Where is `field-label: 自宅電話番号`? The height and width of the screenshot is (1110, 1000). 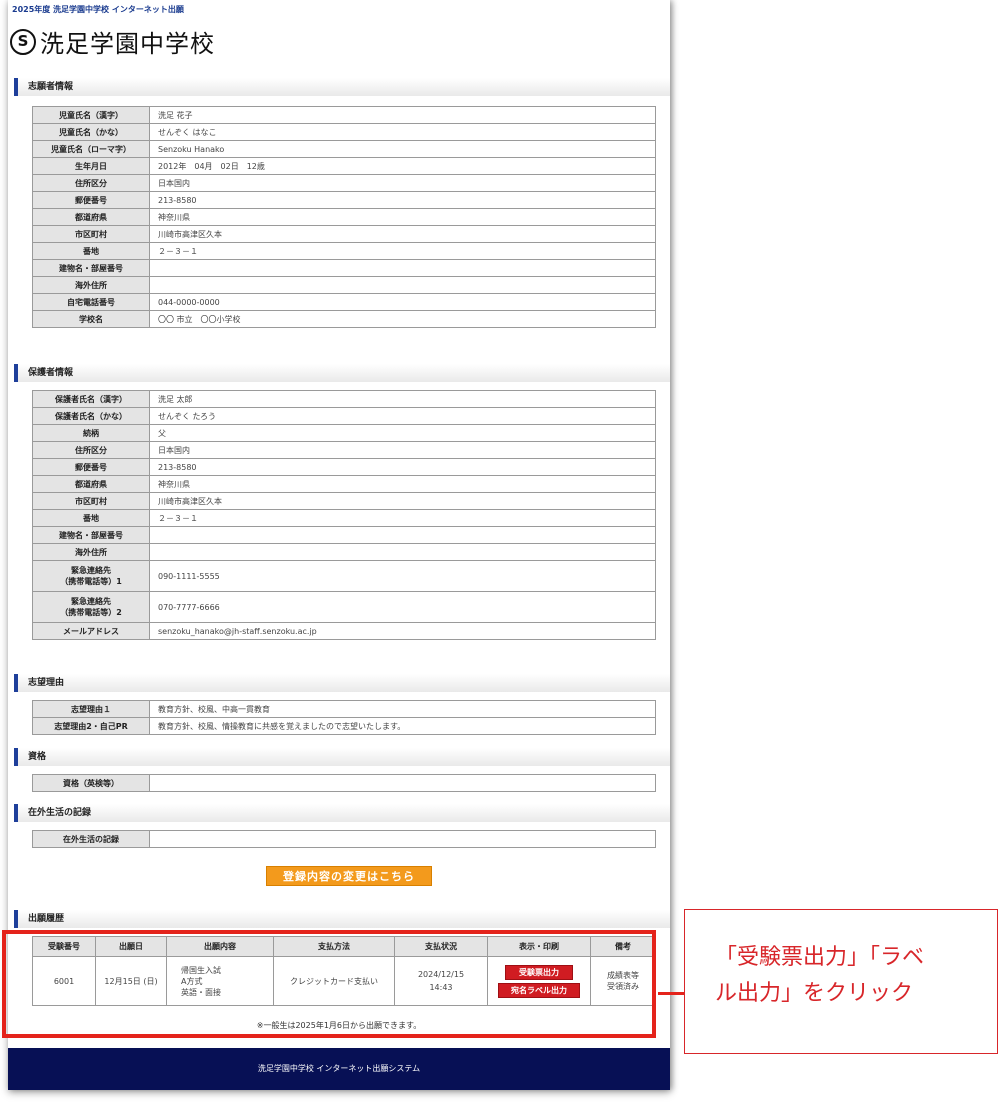 field-label: 自宅電話番号 is located at coordinates (91, 302).